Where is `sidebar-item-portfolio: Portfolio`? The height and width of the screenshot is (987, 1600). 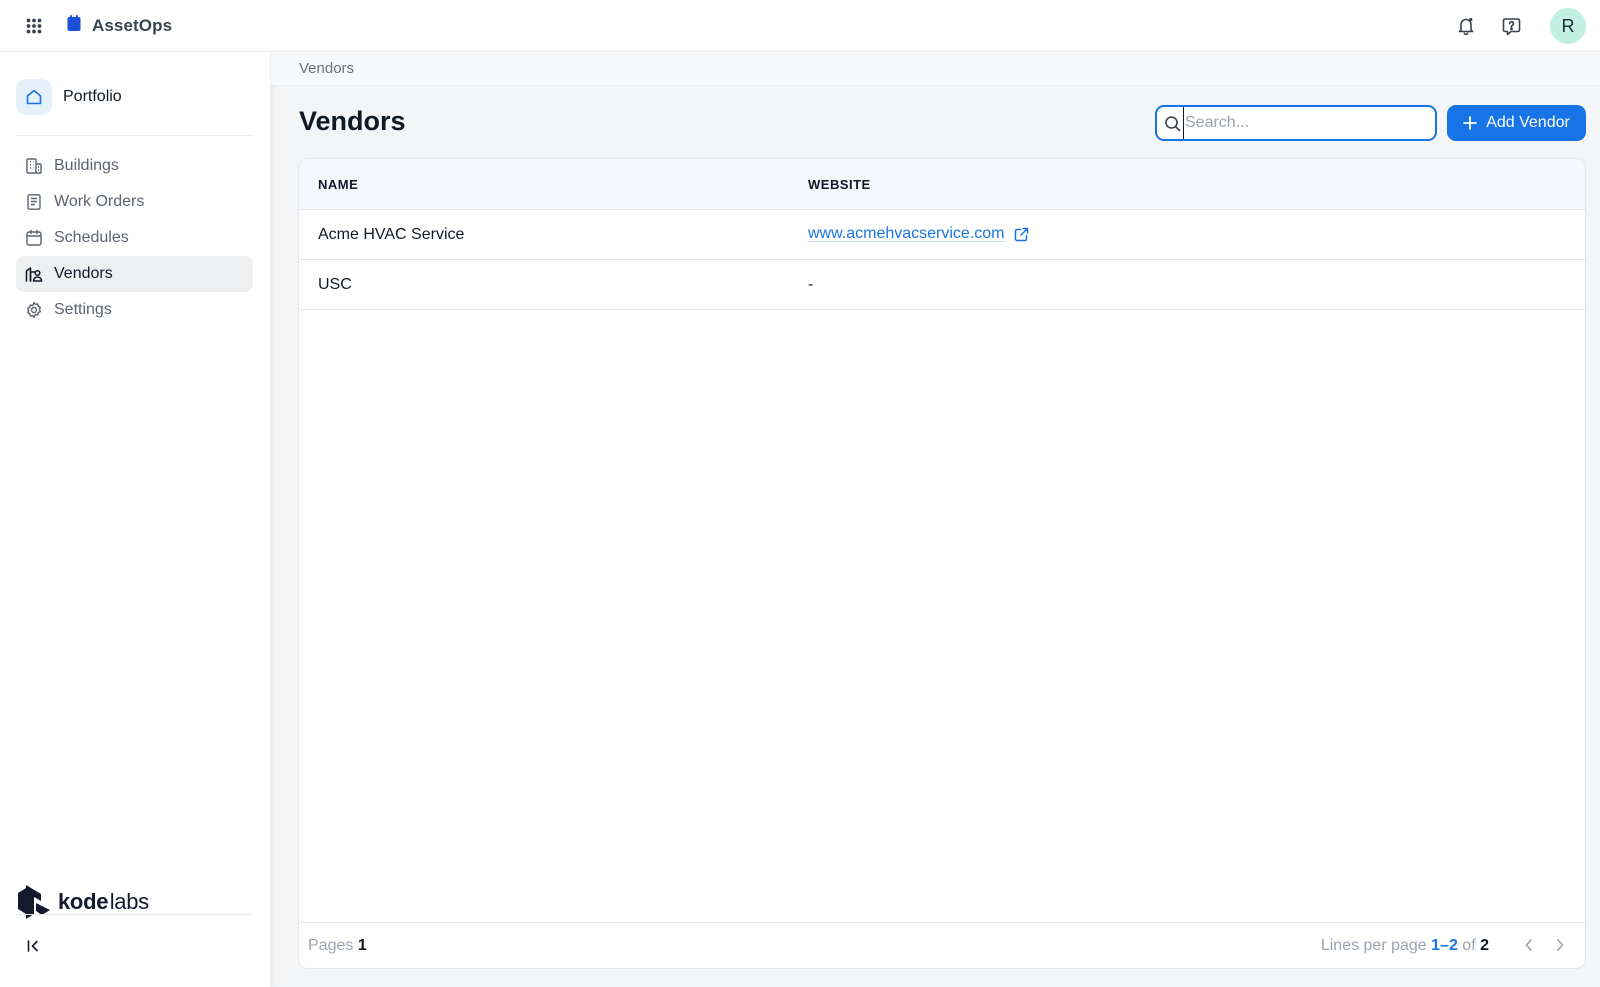
sidebar-item-portfolio: Portfolio is located at coordinates (69, 97).